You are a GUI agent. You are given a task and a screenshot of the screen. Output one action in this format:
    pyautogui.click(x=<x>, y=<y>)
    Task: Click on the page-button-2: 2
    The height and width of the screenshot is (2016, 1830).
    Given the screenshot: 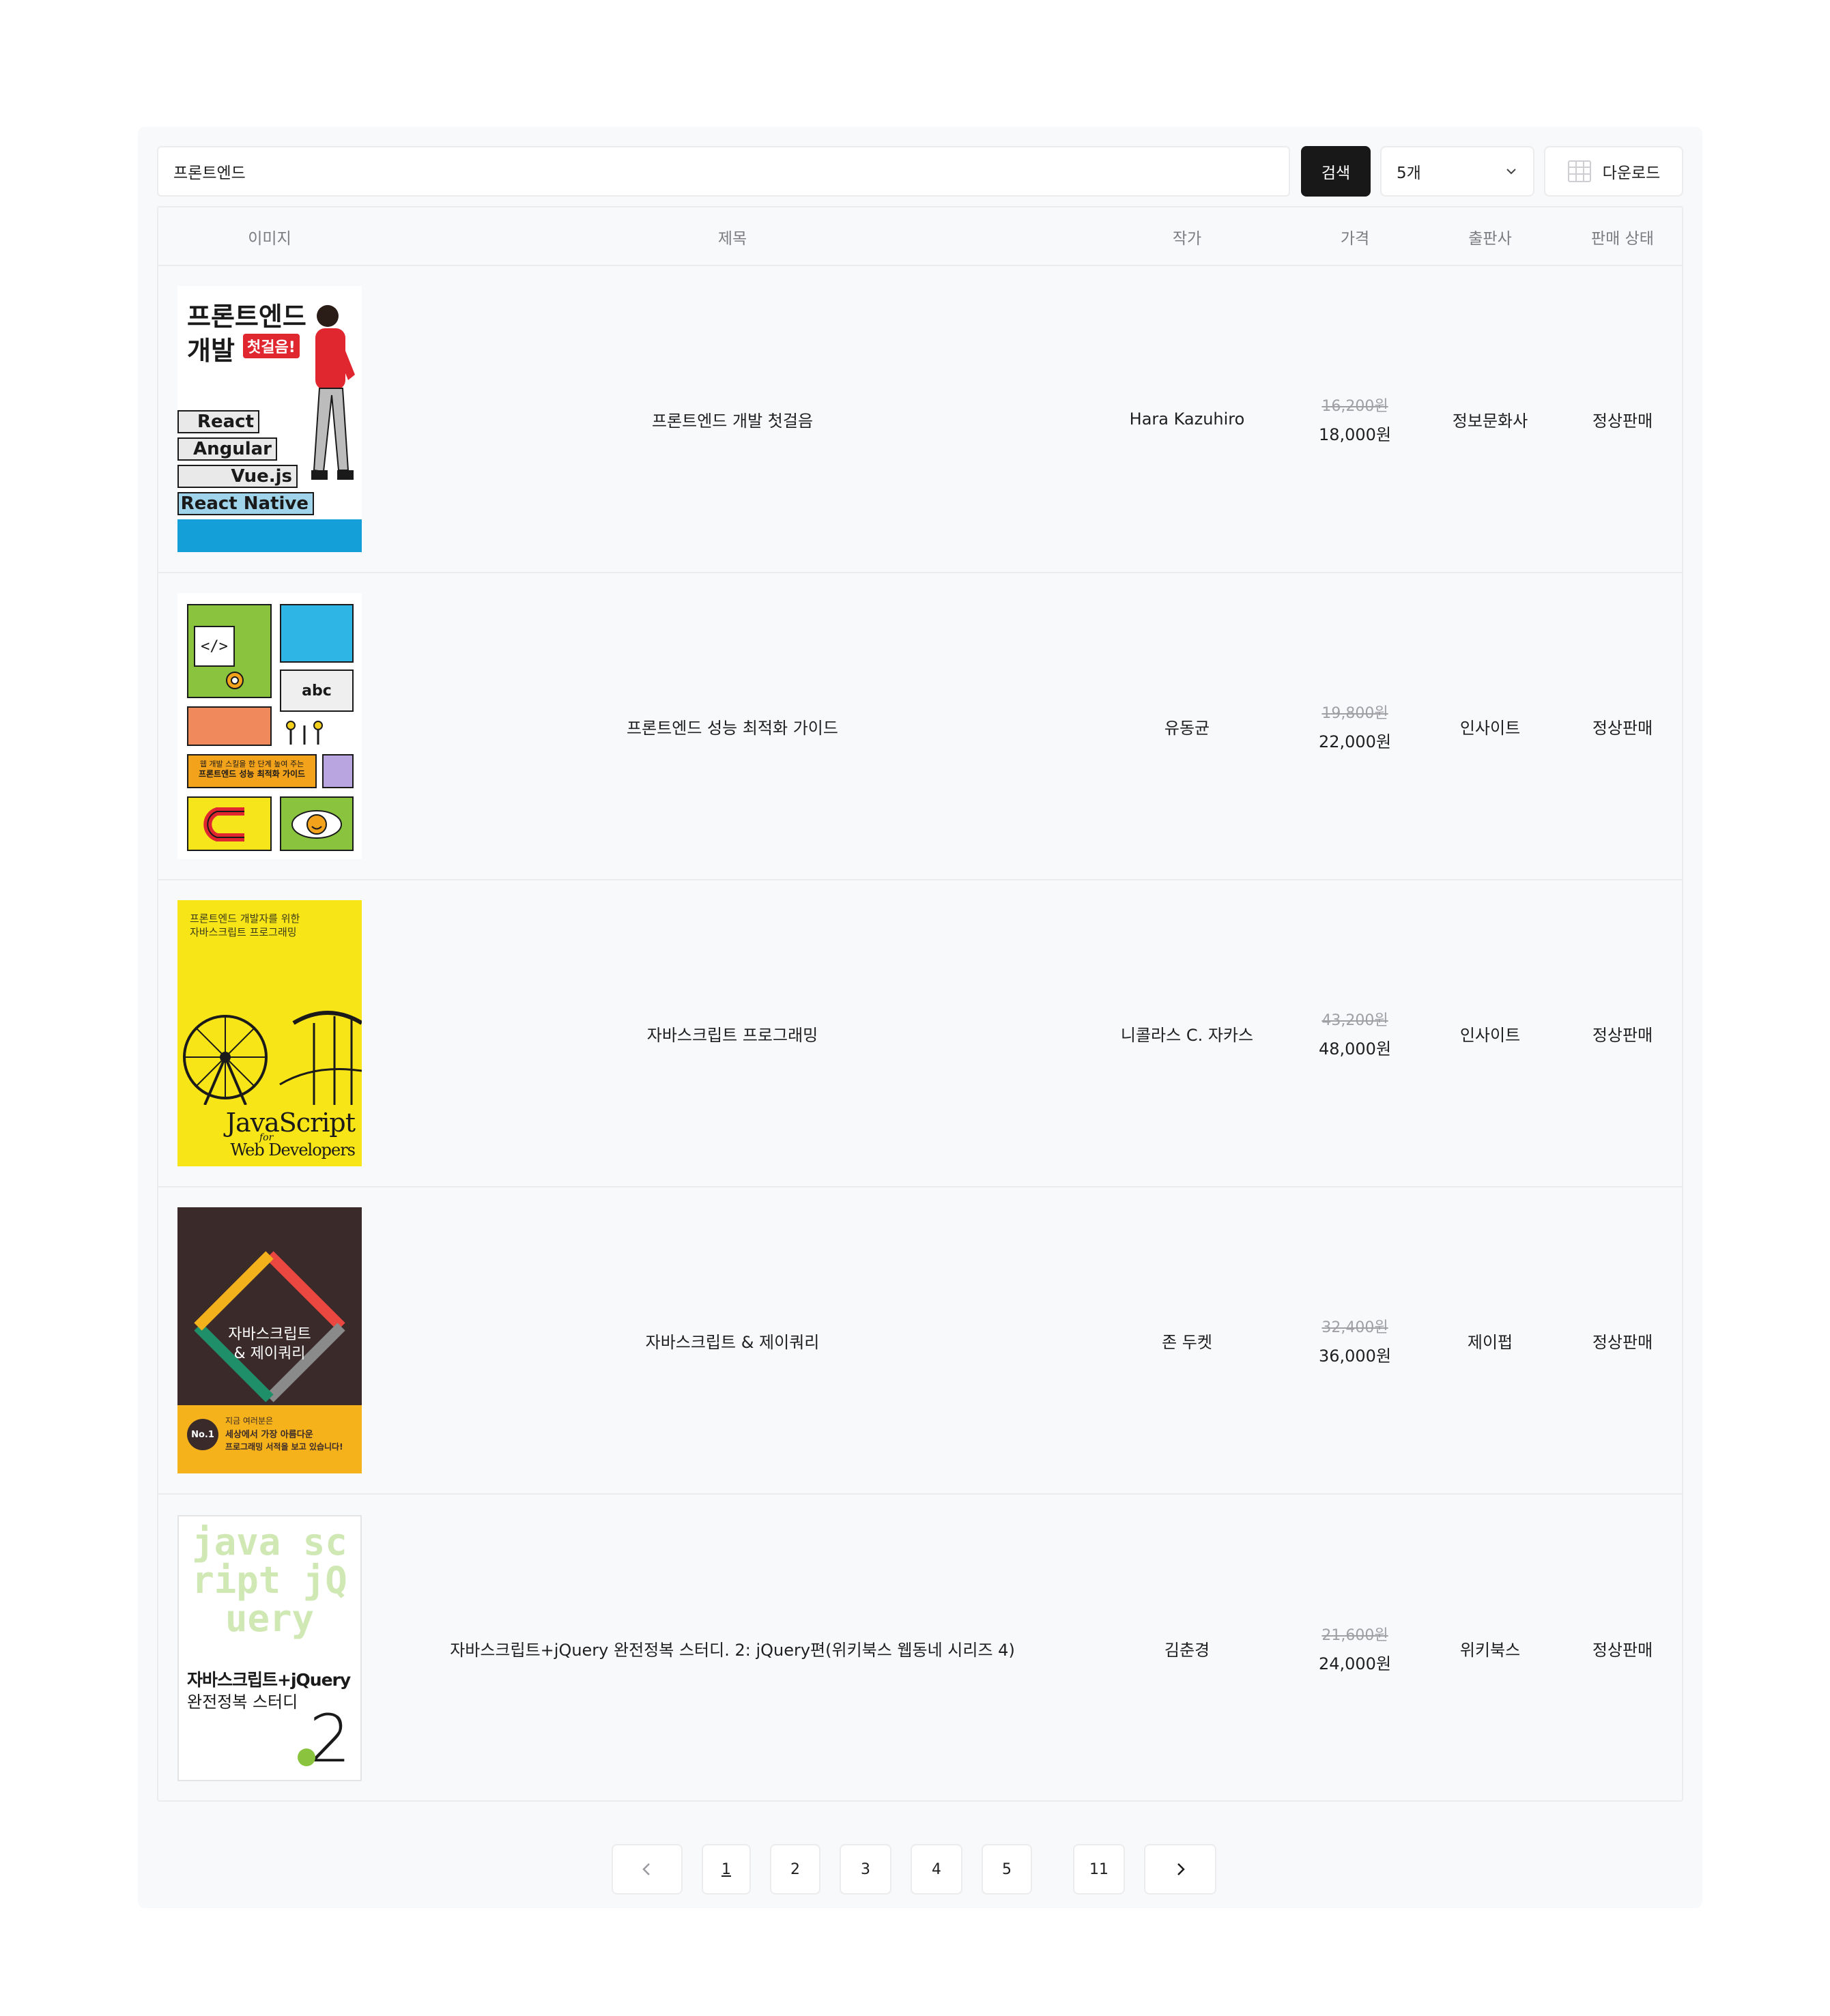 What is the action you would take?
    pyautogui.click(x=795, y=1869)
    